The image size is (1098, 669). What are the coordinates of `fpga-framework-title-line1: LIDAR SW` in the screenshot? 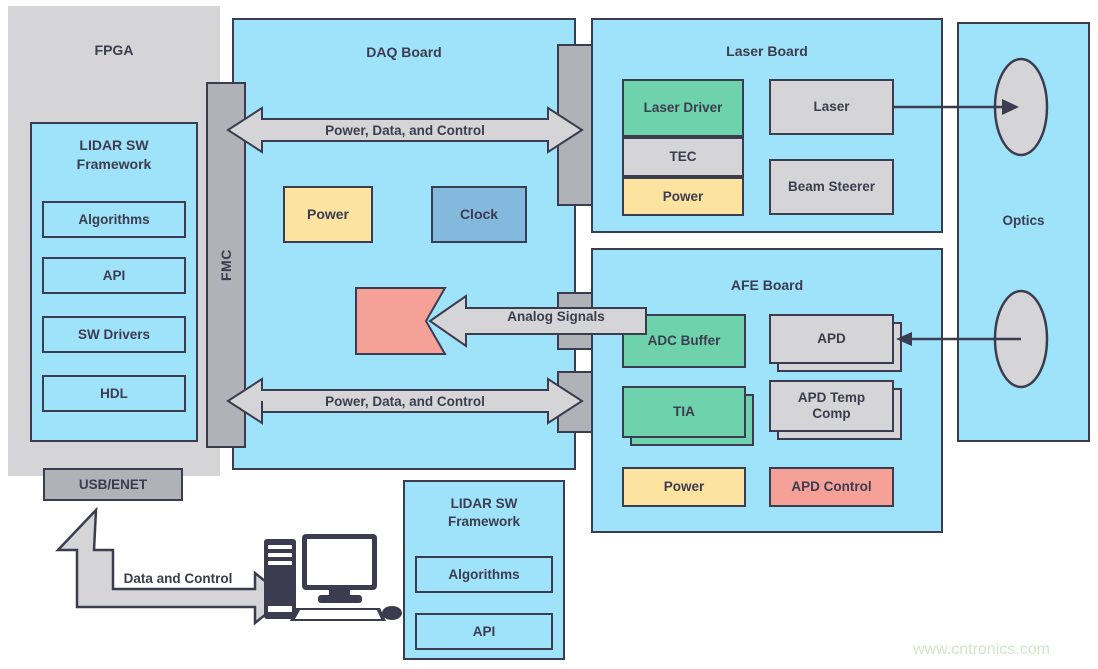 It's located at (114, 145).